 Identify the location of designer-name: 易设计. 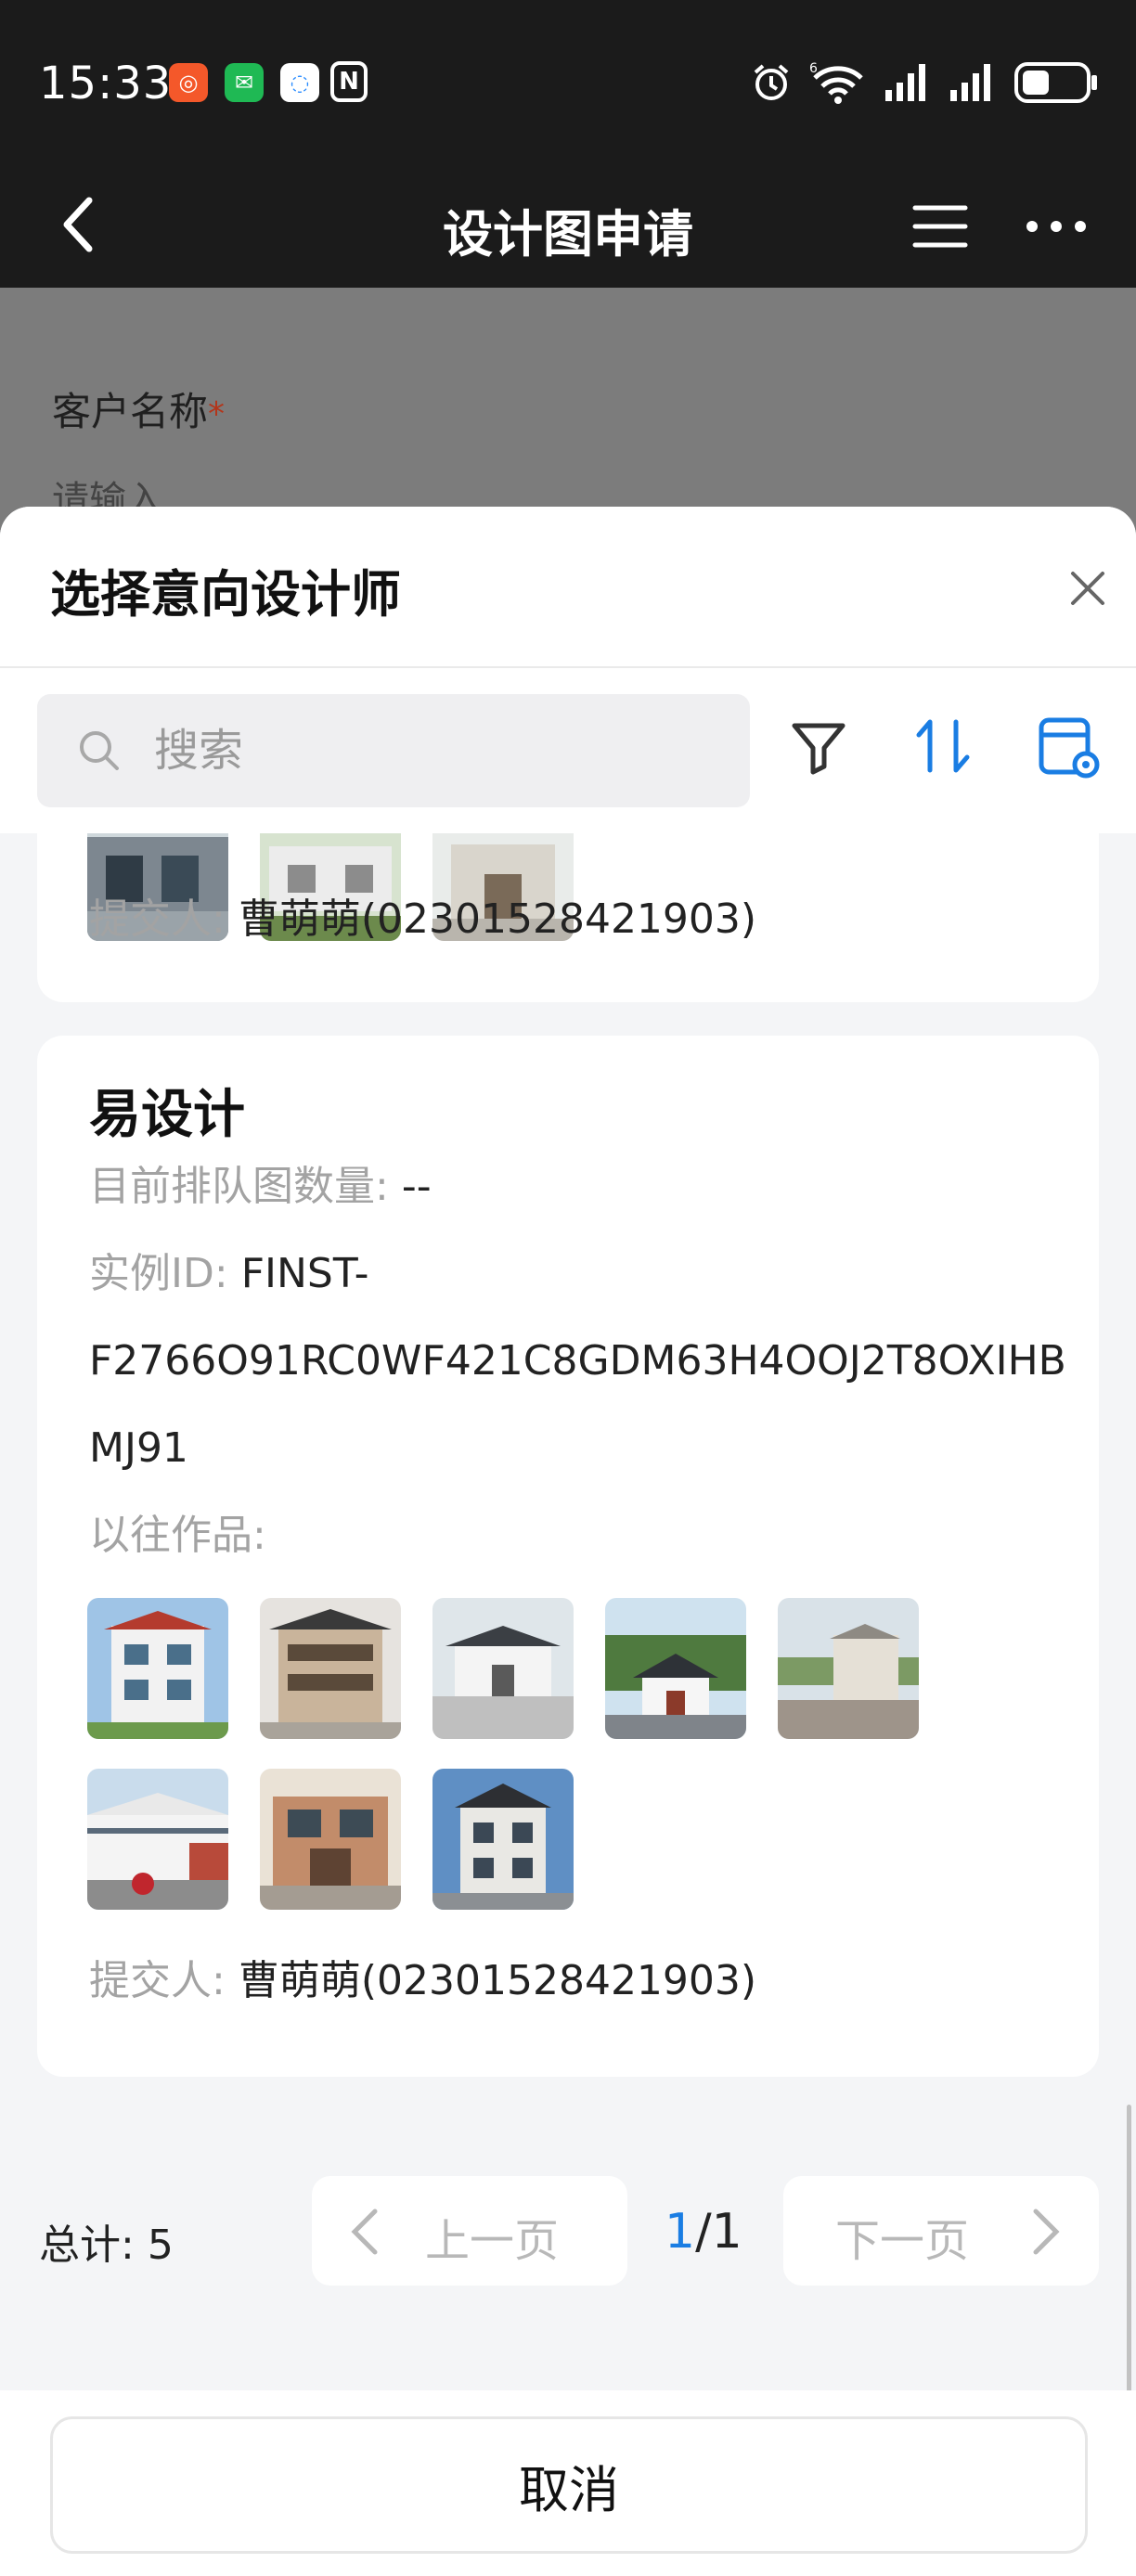
(167, 1115).